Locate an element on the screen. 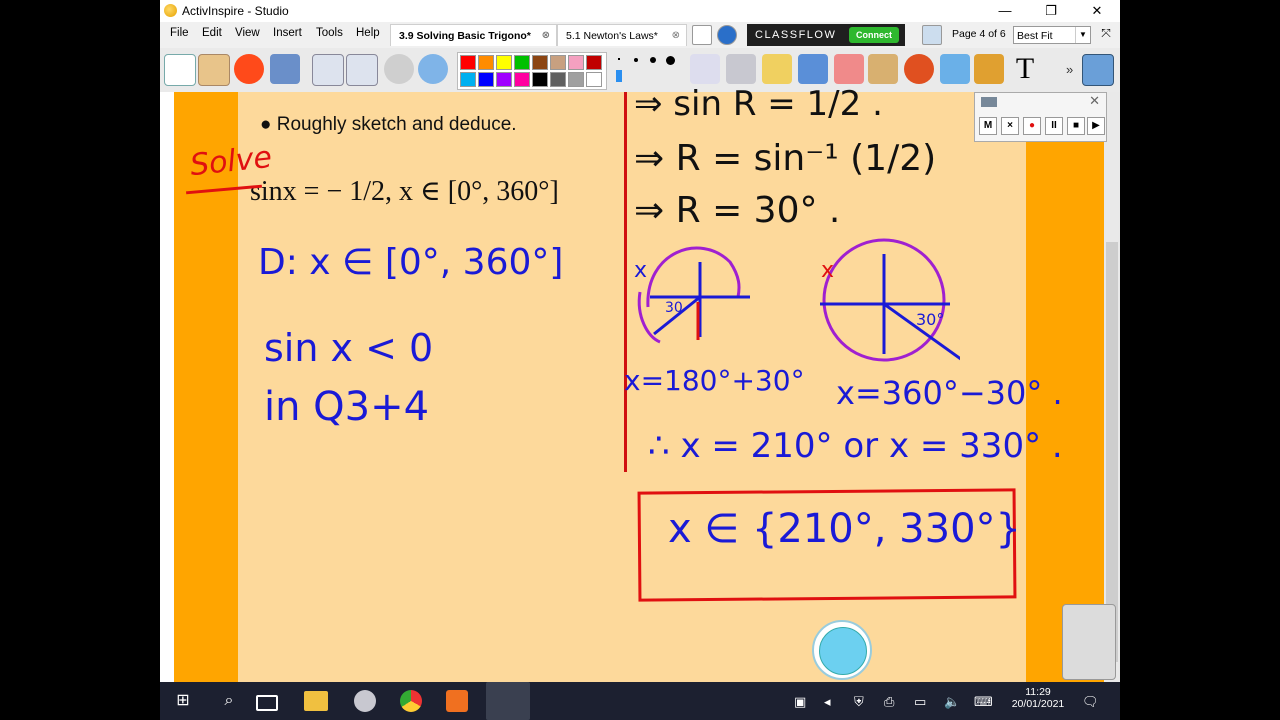  task-view-icon is located at coordinates (267, 703).